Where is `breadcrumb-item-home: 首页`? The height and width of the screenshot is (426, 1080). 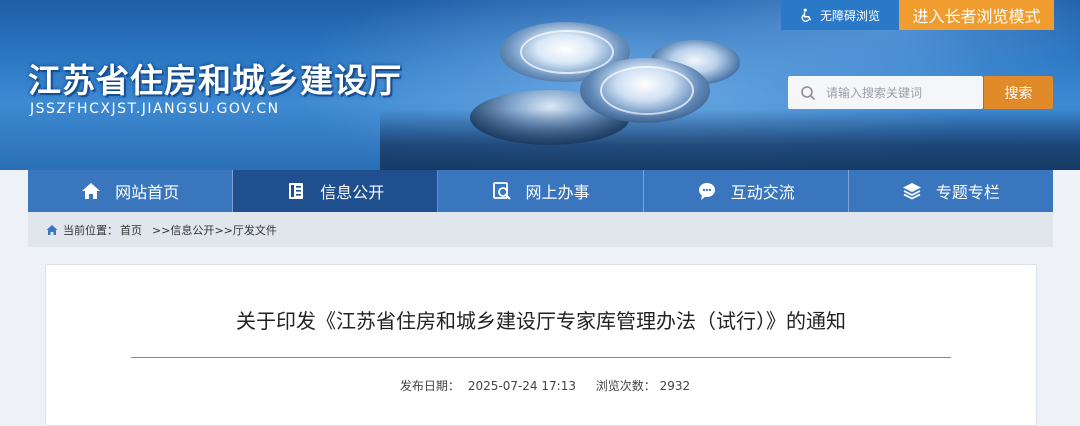 breadcrumb-item-home: 首页 is located at coordinates (131, 230).